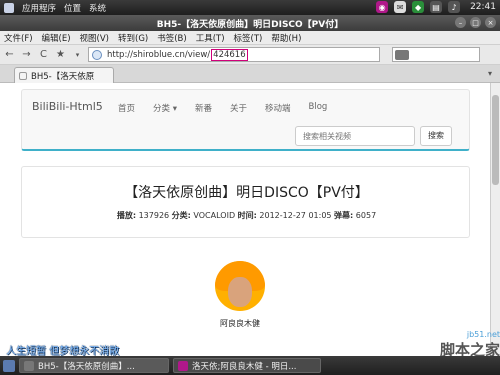  Describe the element at coordinates (250, 74) in the screenshot. I see `tab-bar: BH5-【洛天依原 ▾` at that location.